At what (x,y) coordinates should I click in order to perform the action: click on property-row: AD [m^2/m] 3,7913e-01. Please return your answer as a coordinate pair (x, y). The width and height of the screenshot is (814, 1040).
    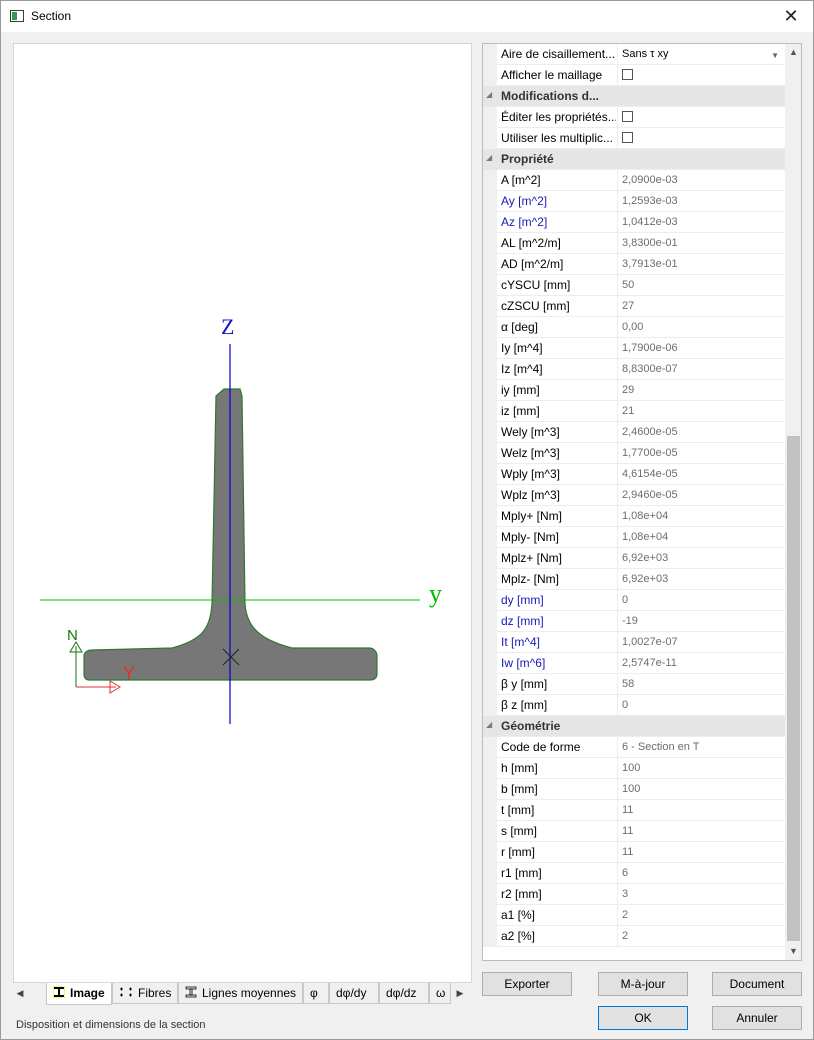
    Looking at the image, I should click on (634, 264).